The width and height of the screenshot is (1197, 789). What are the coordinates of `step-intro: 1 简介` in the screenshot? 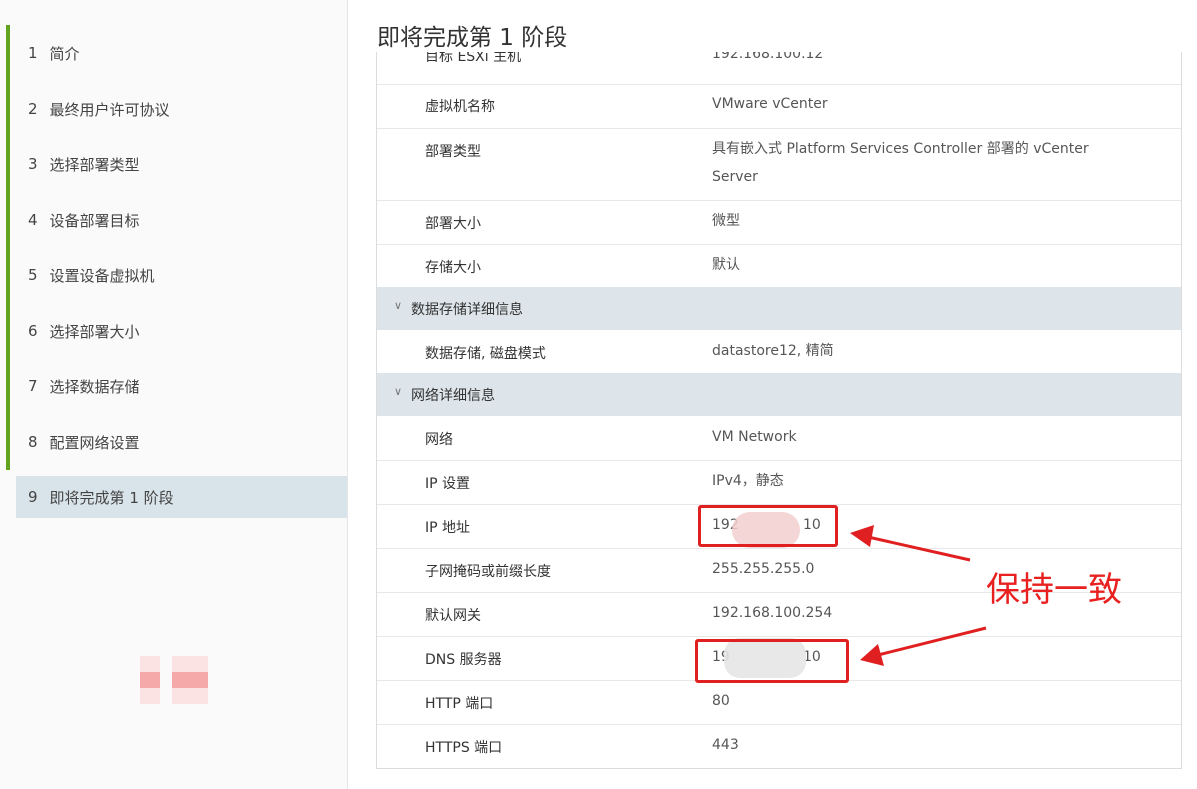 It's located at (176, 53).